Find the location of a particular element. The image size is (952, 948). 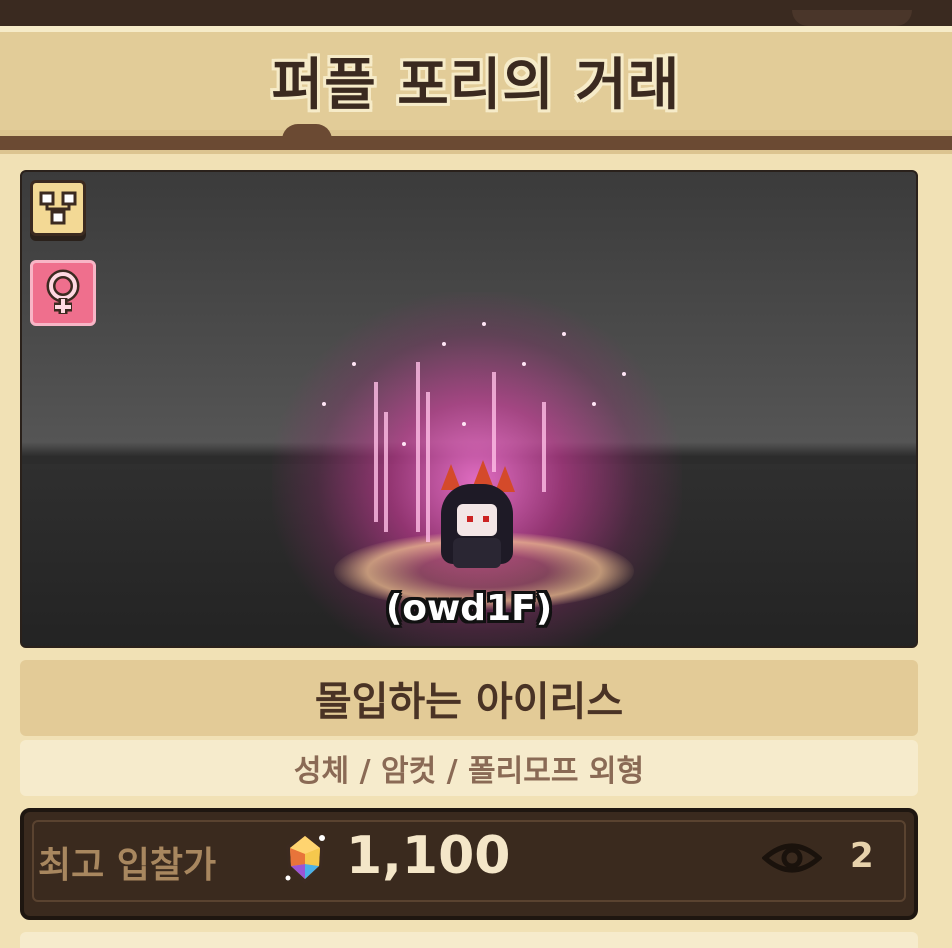

pet-name: 몰입하는 아이리스 is located at coordinates (469, 702).